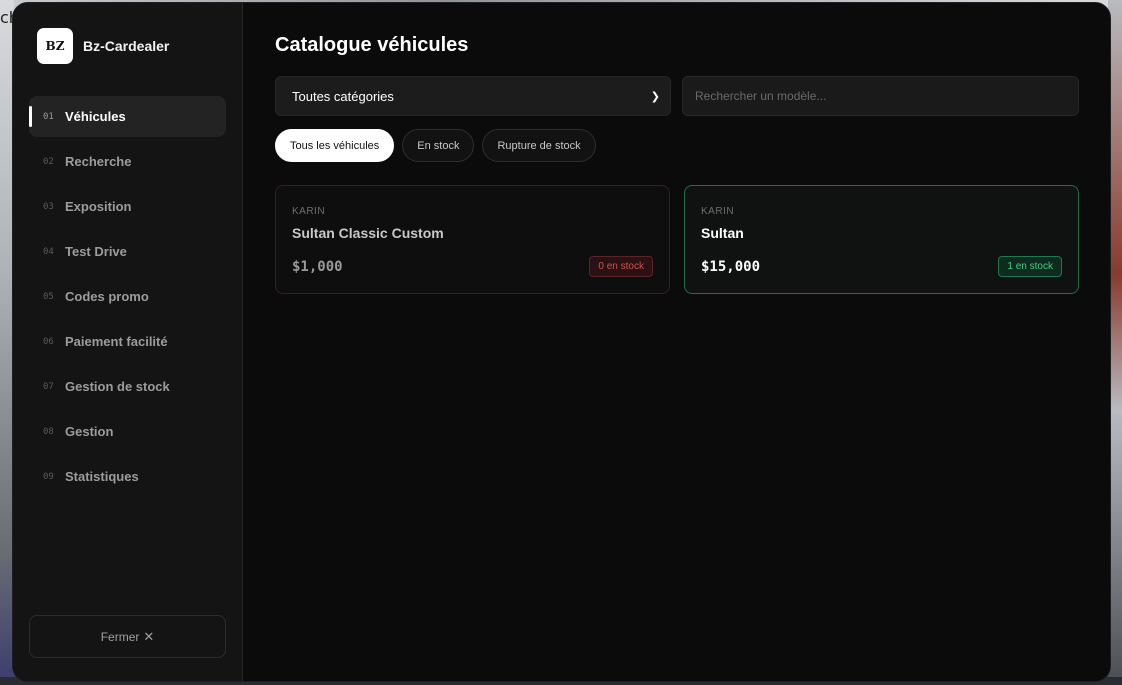 This screenshot has height=685, width=1122. Describe the element at coordinates (655, 96) in the screenshot. I see `chevron-down-icon: ❯` at that location.